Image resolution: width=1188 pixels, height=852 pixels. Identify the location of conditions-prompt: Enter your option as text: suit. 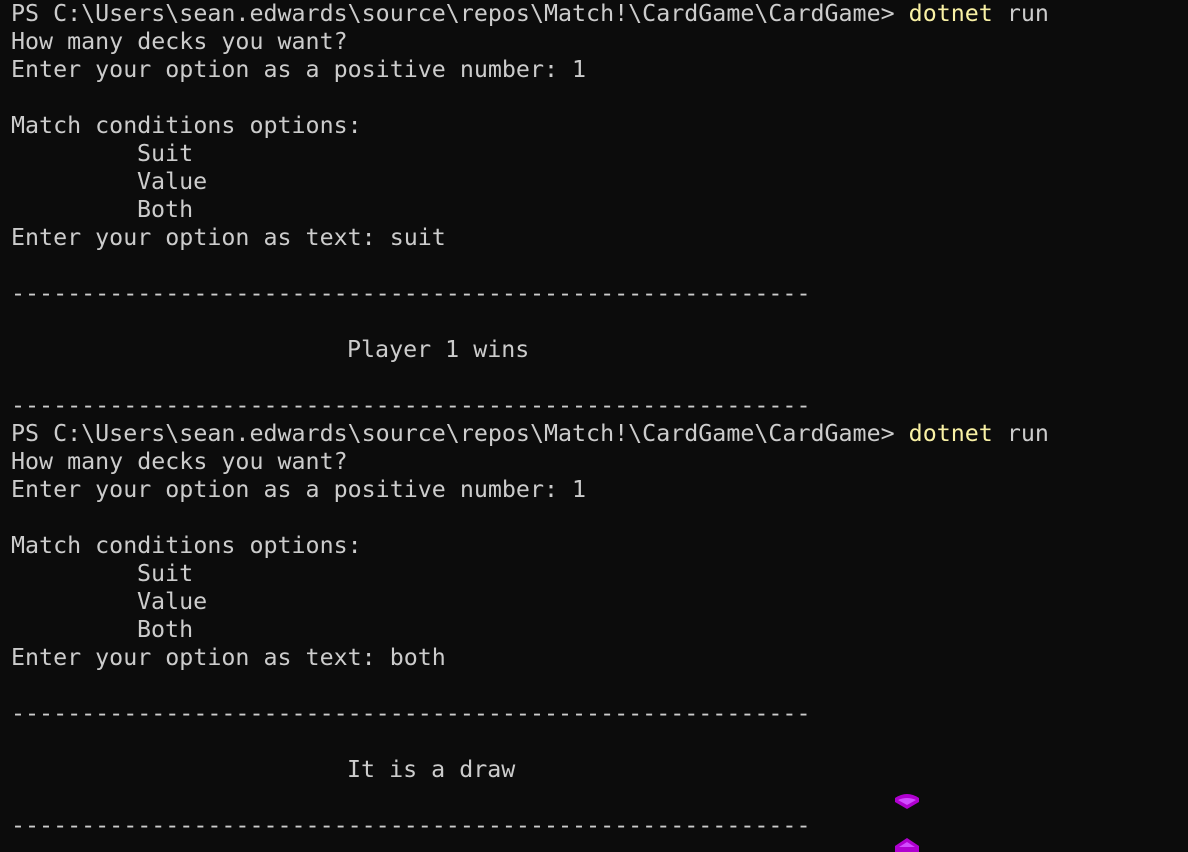
(228, 237).